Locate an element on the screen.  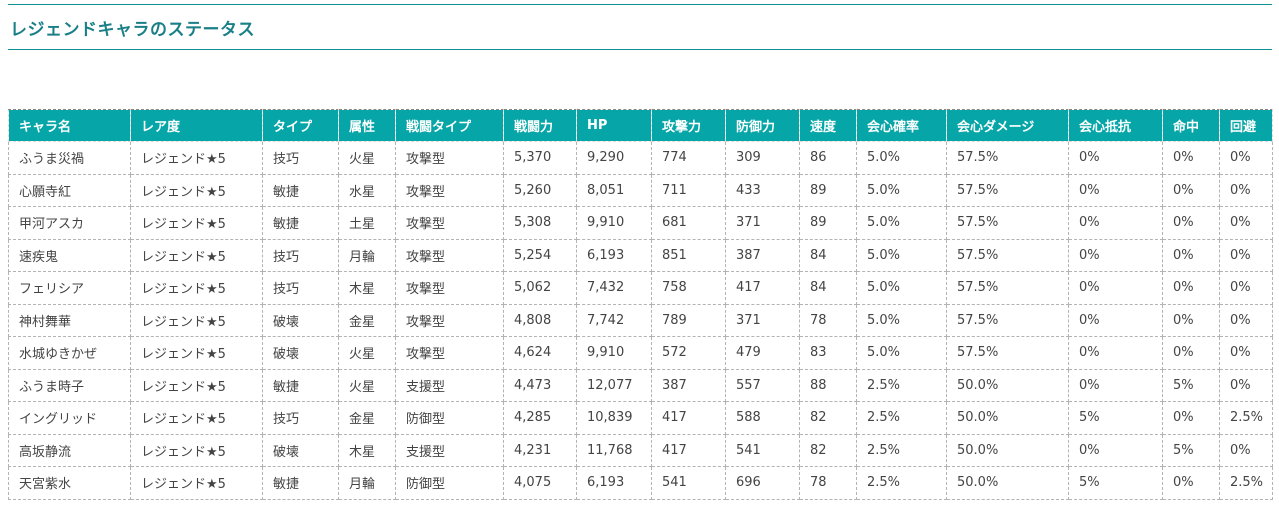
cell-attribute: 土星 is located at coordinates (367, 223).